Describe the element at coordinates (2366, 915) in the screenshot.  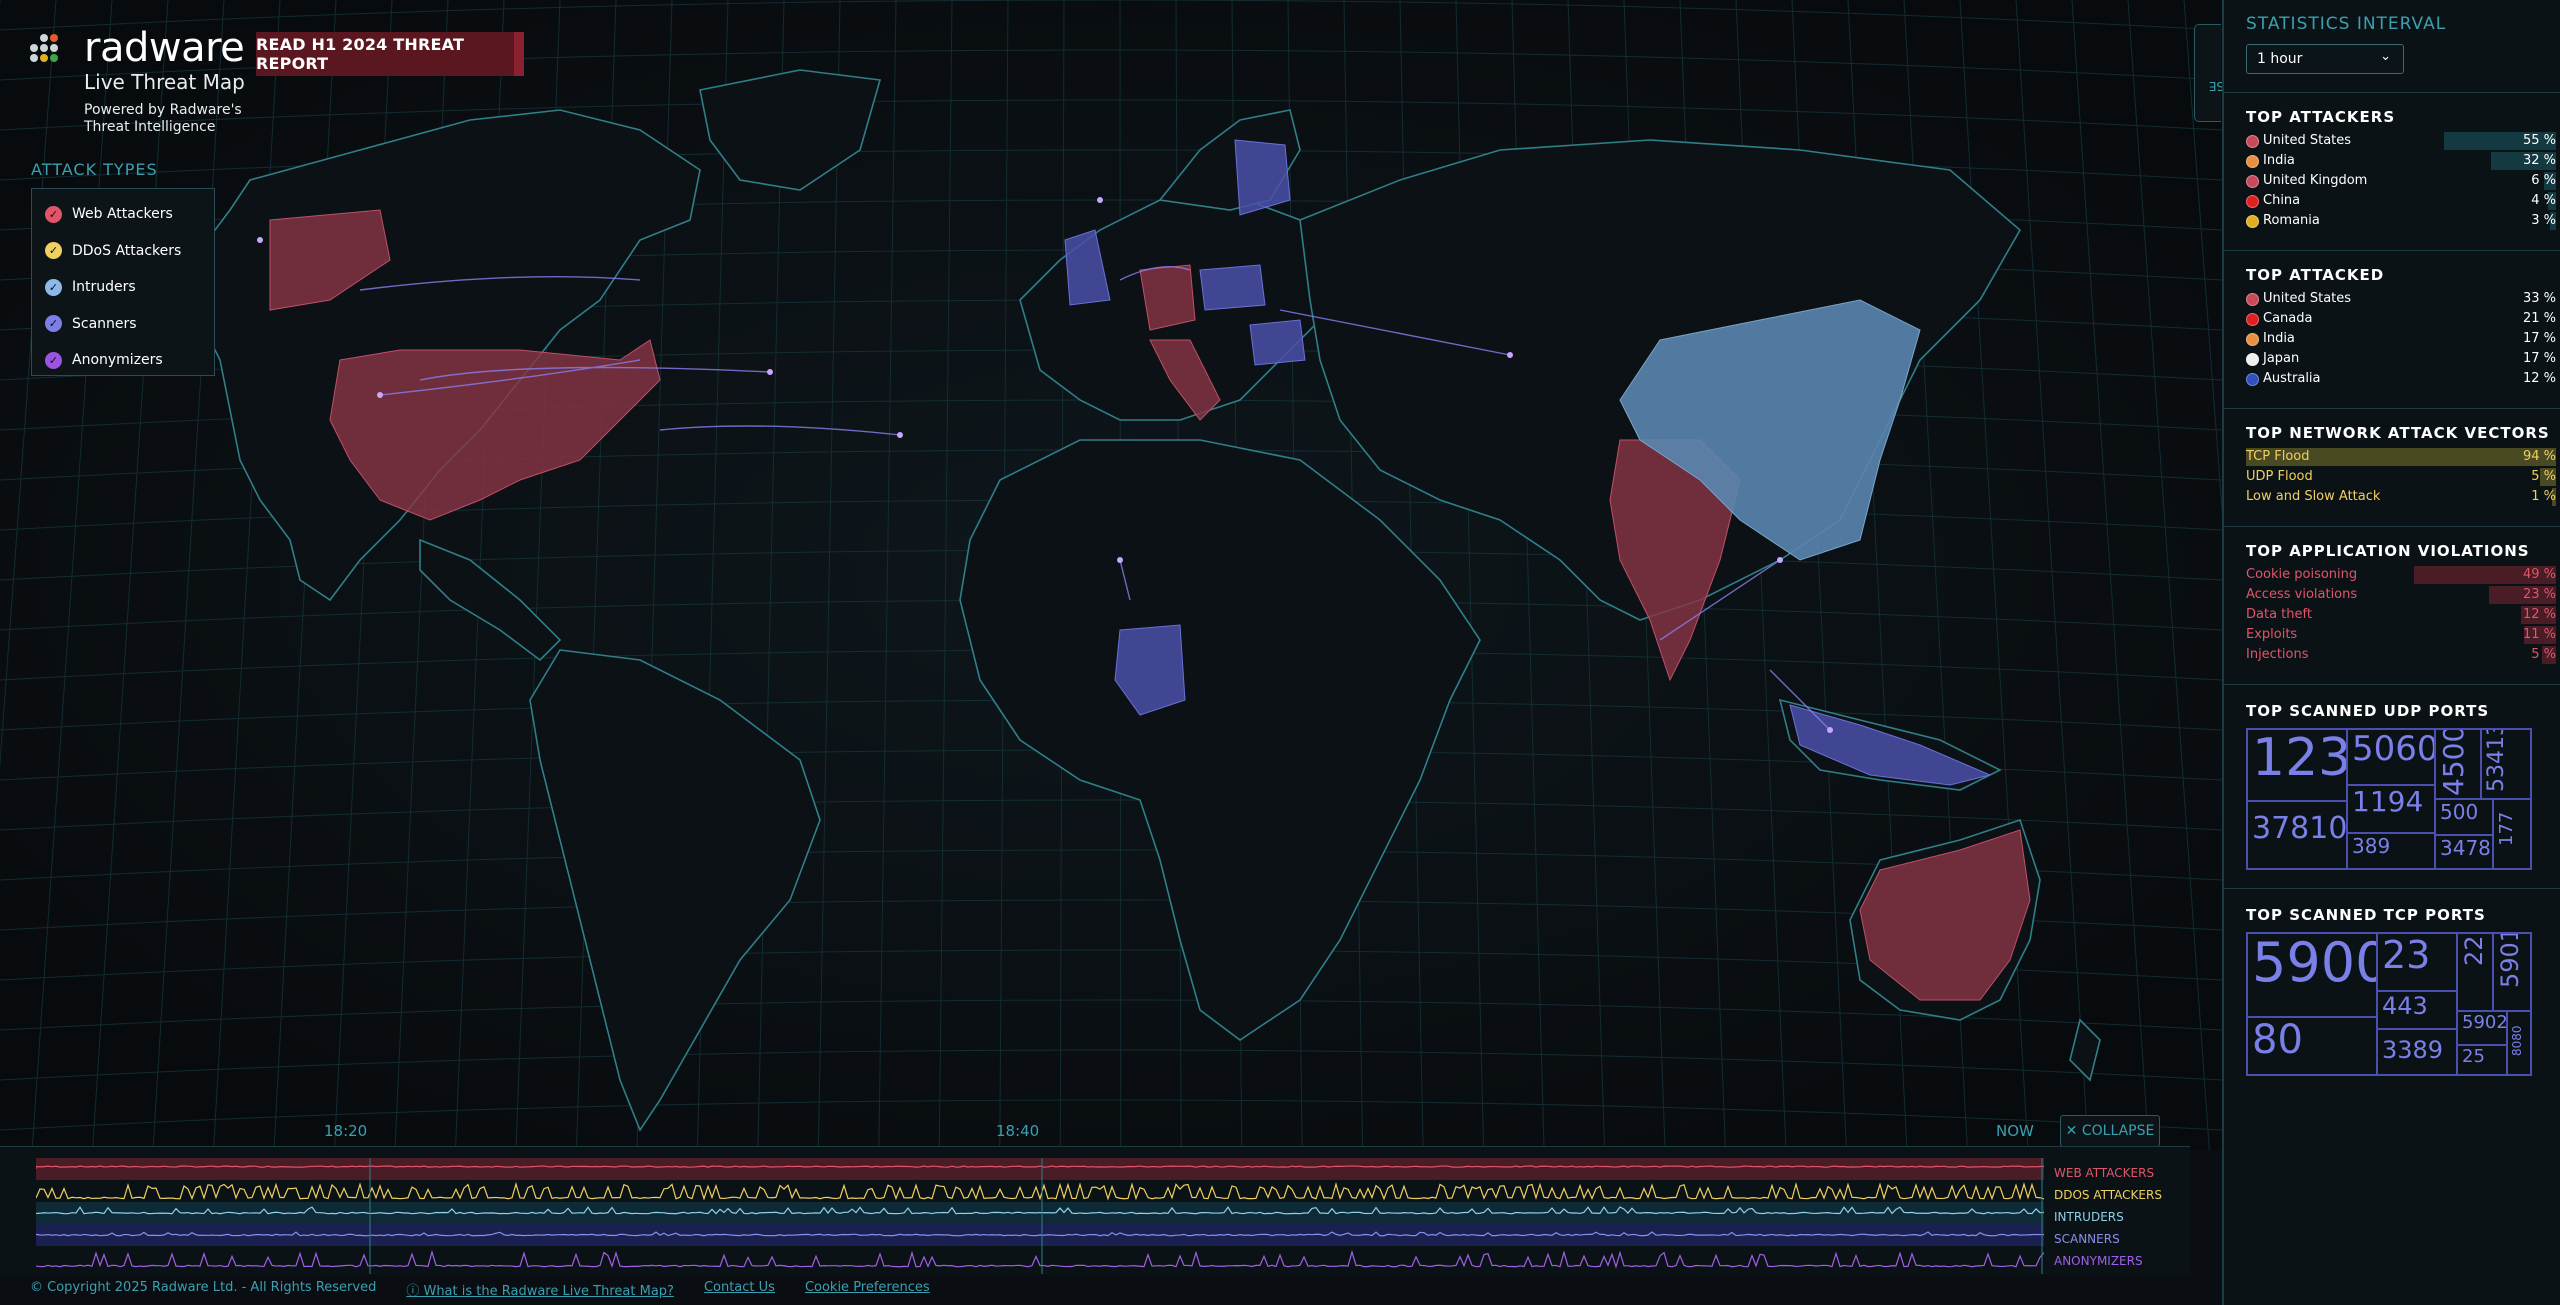
I see `top-tcp-ports-title: TOP SCANNED TCP PORTS` at that location.